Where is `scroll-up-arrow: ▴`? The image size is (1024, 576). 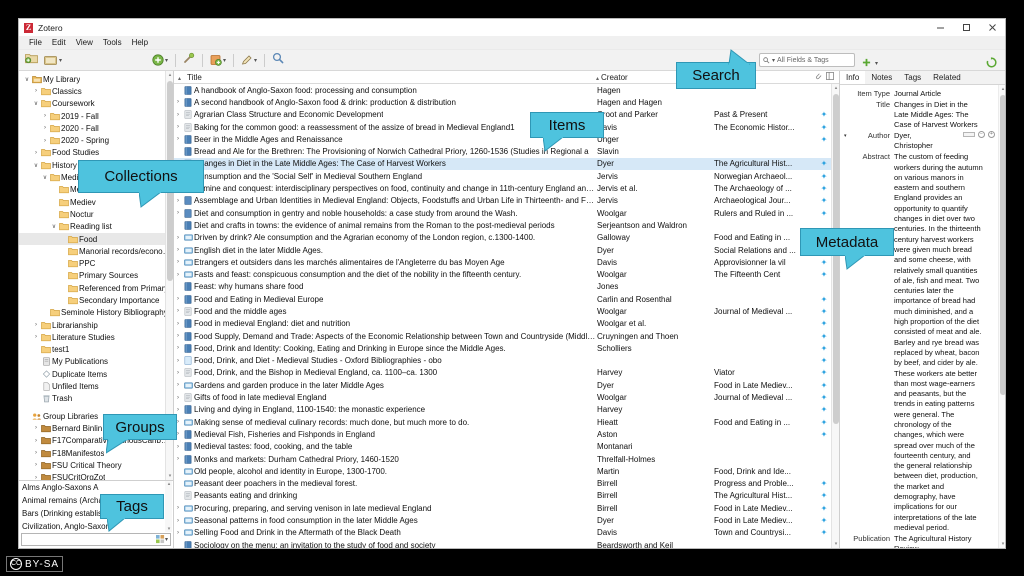 scroll-up-arrow: ▴ is located at coordinates (169, 484).